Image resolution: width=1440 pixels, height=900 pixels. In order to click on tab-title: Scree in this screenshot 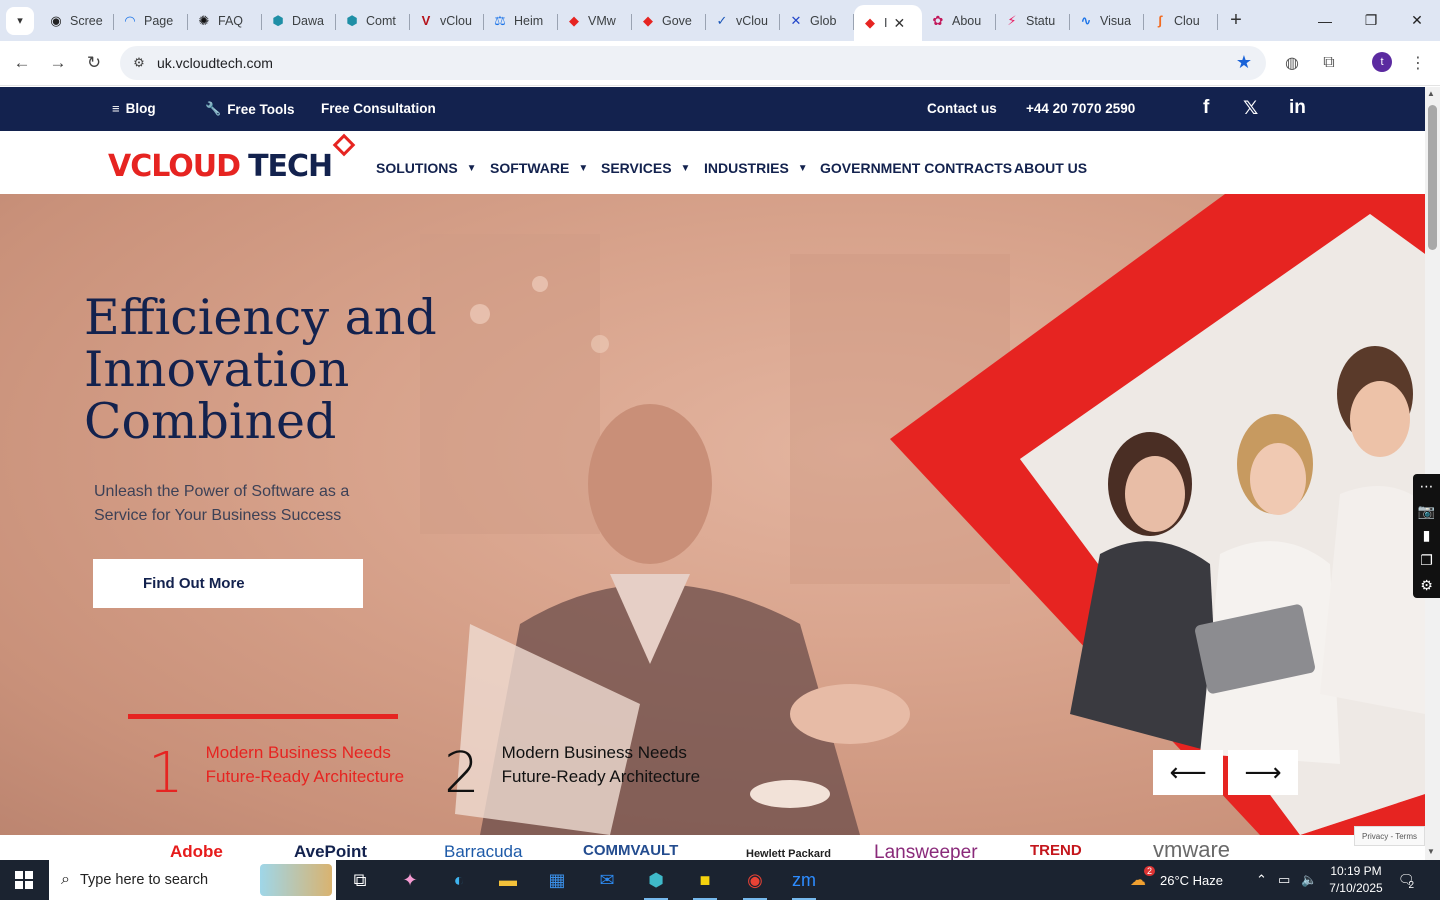, I will do `click(86, 20)`.